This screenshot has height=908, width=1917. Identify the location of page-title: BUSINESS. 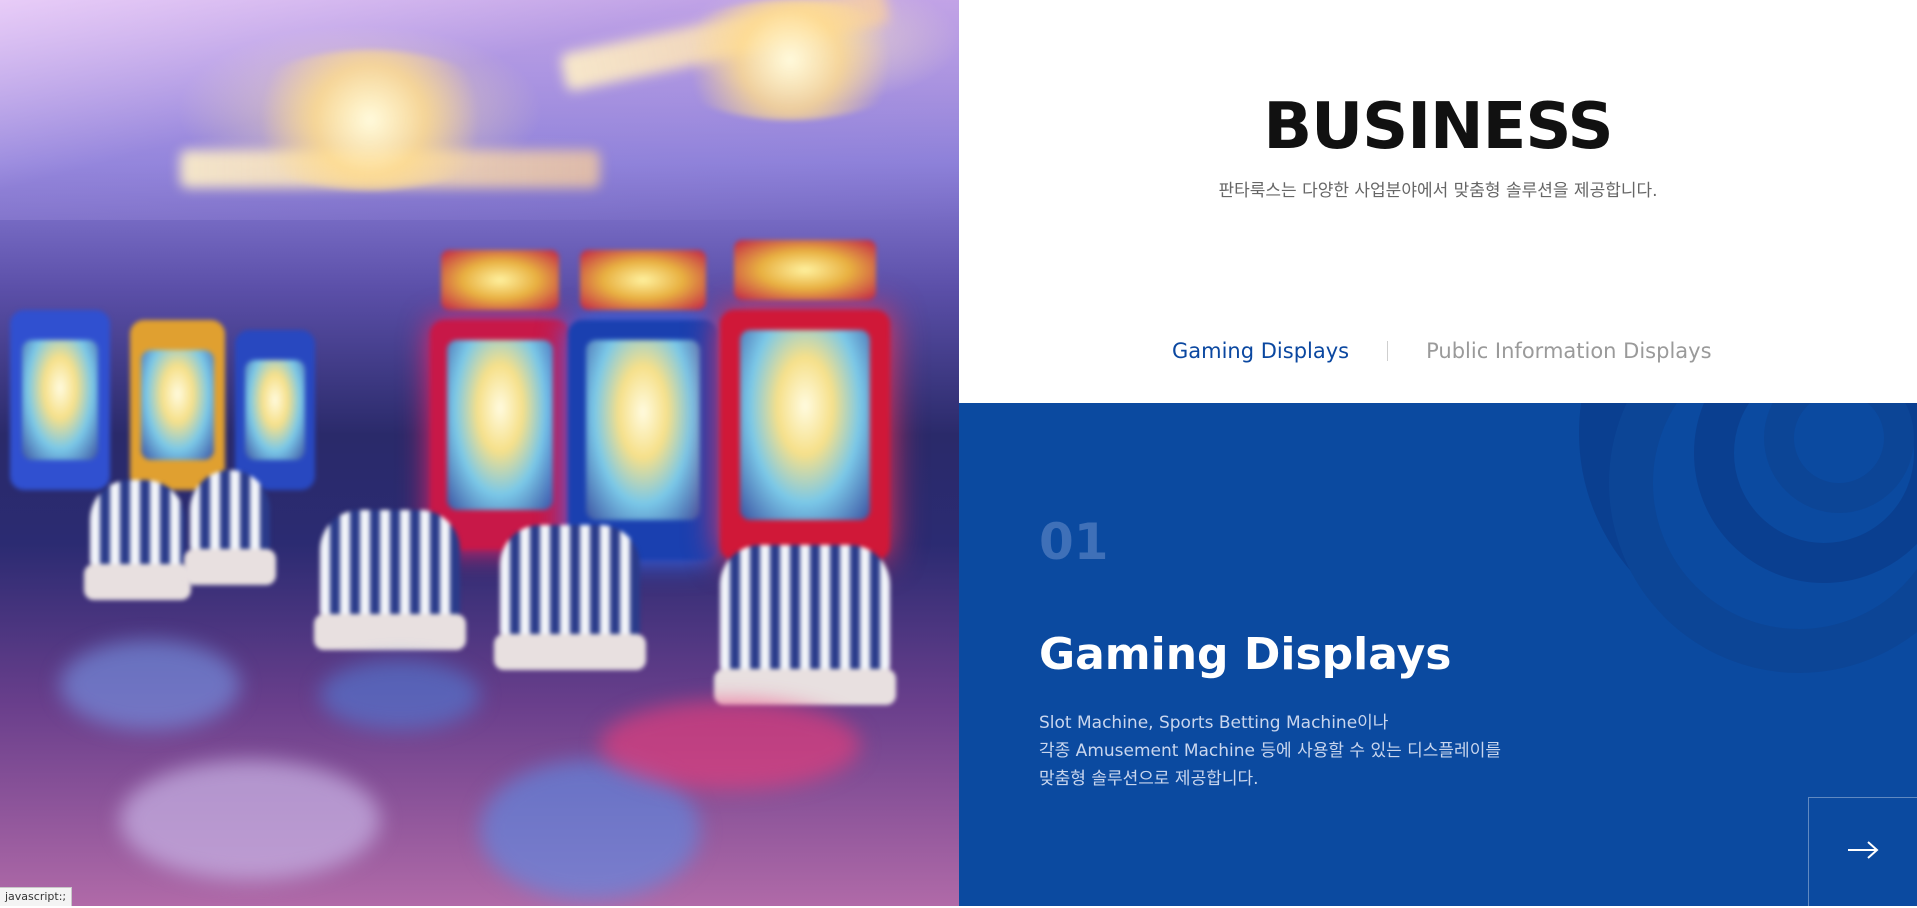
(1438, 127).